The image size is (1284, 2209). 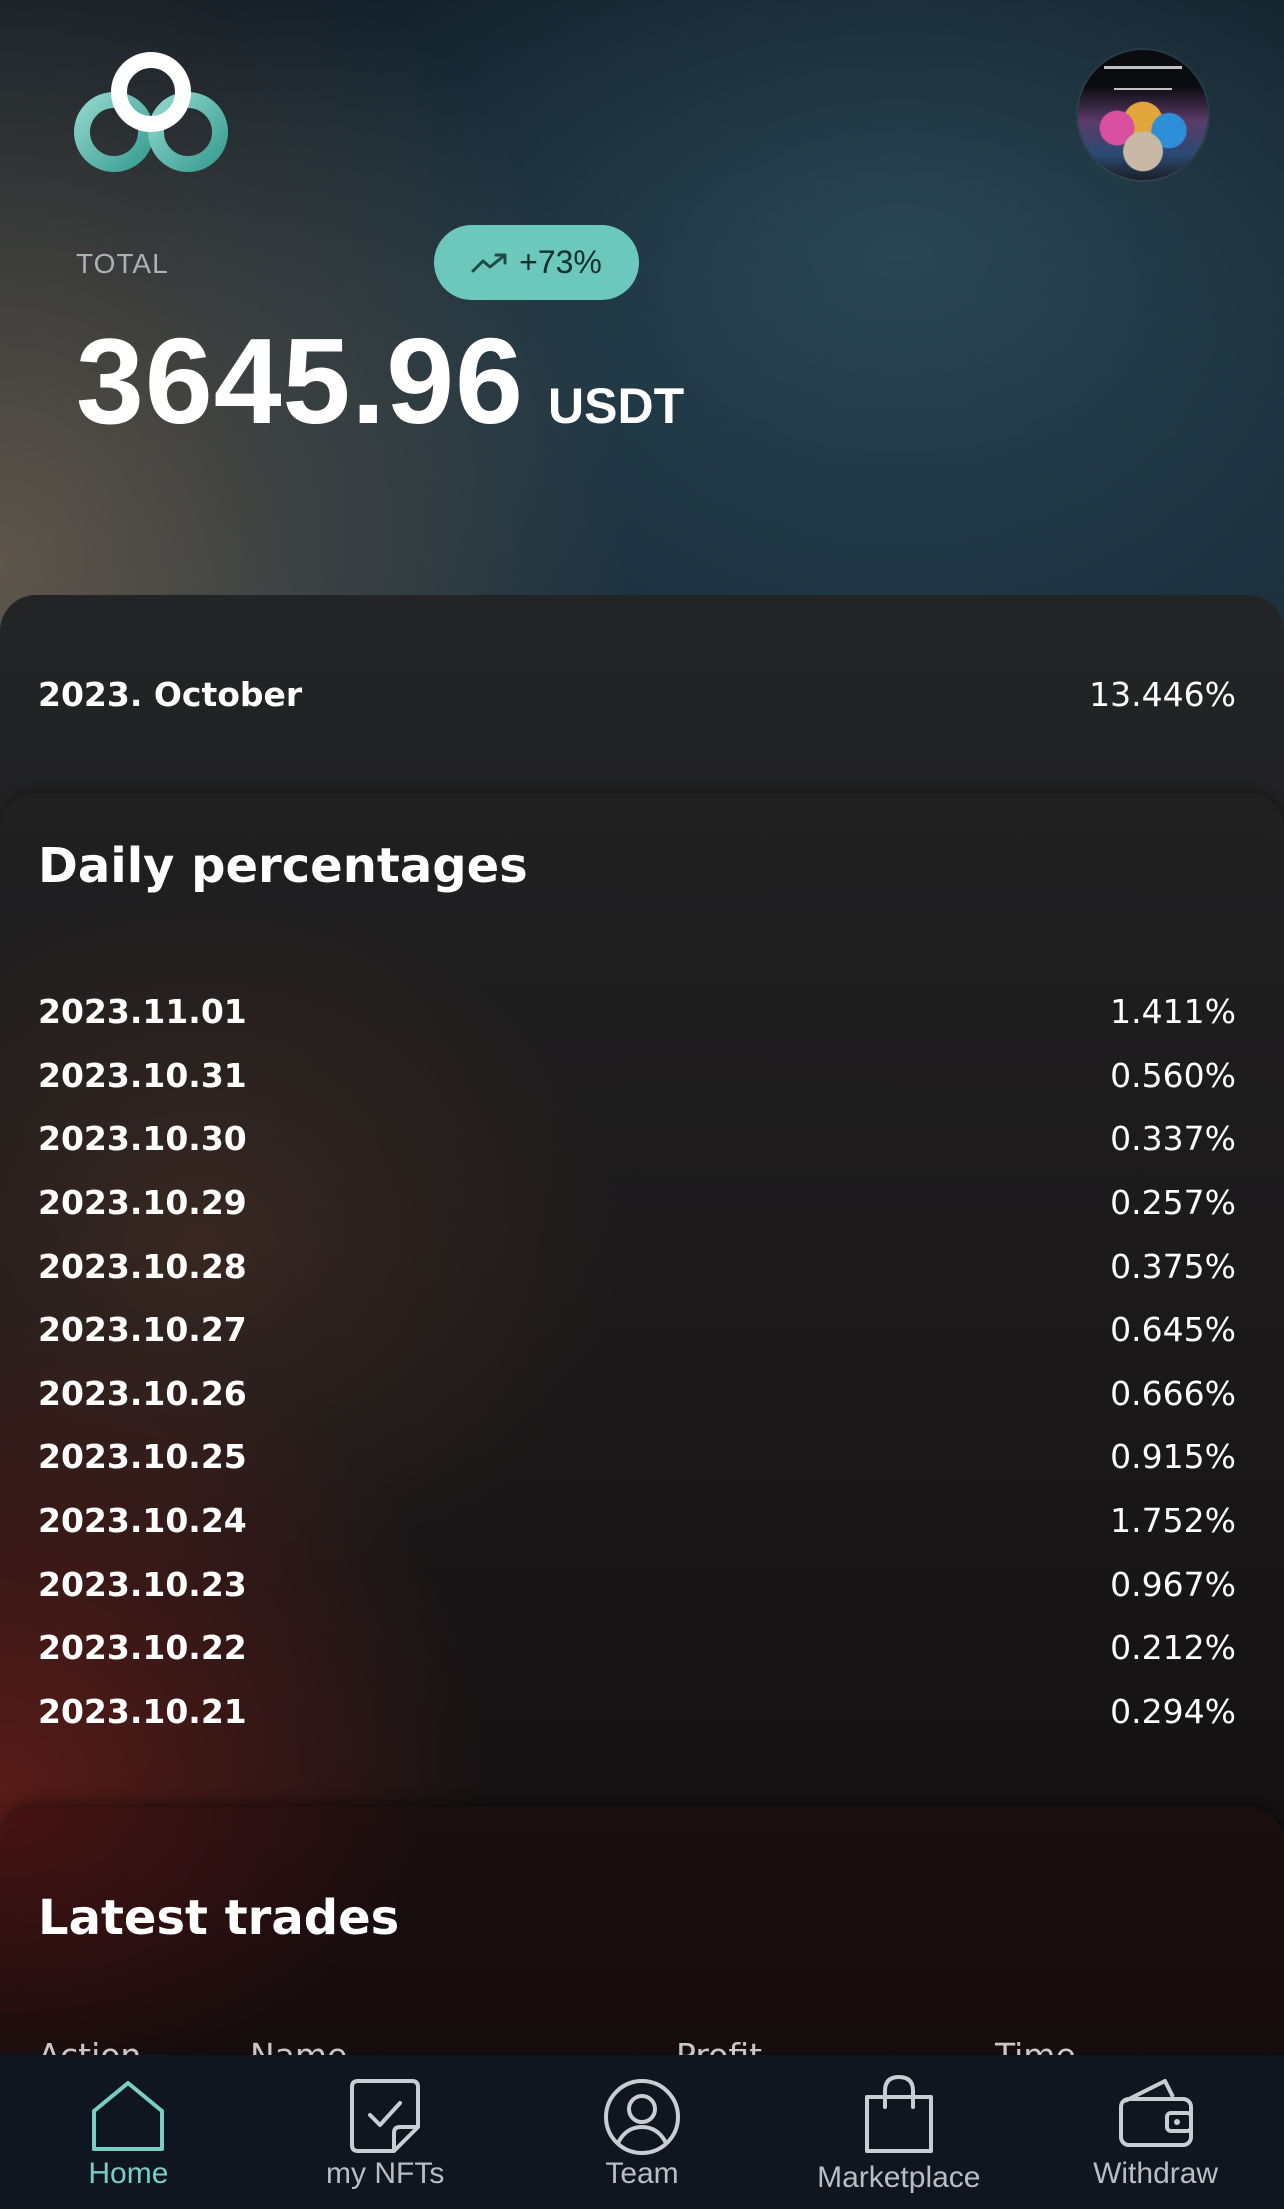 I want to click on daily-date: 2023.10.22, so click(x=142, y=1648).